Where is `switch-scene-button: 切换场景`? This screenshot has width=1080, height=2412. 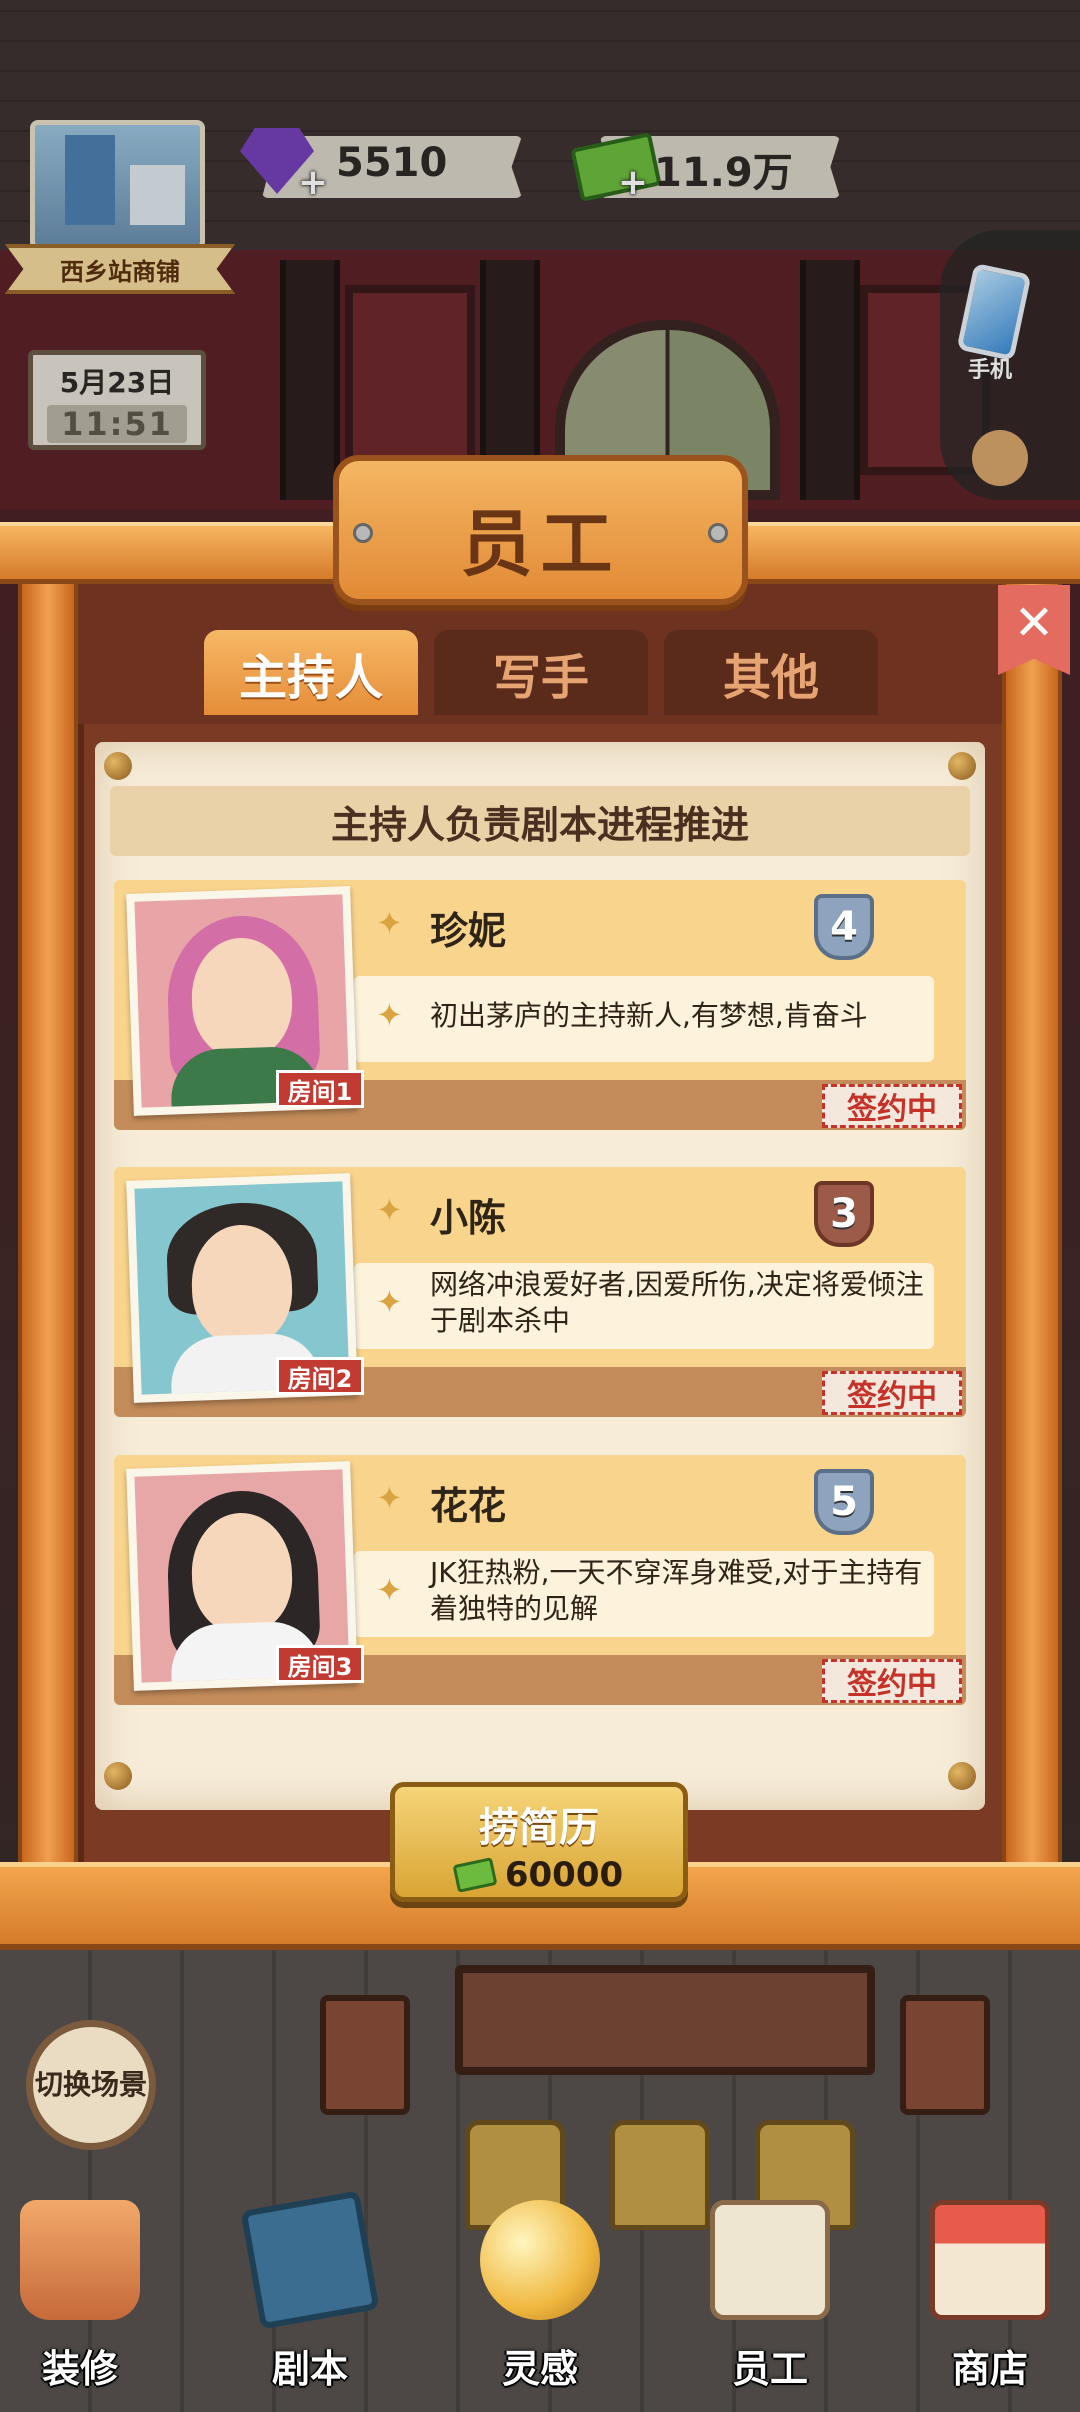
switch-scene-button: 切换场景 is located at coordinates (91, 2085).